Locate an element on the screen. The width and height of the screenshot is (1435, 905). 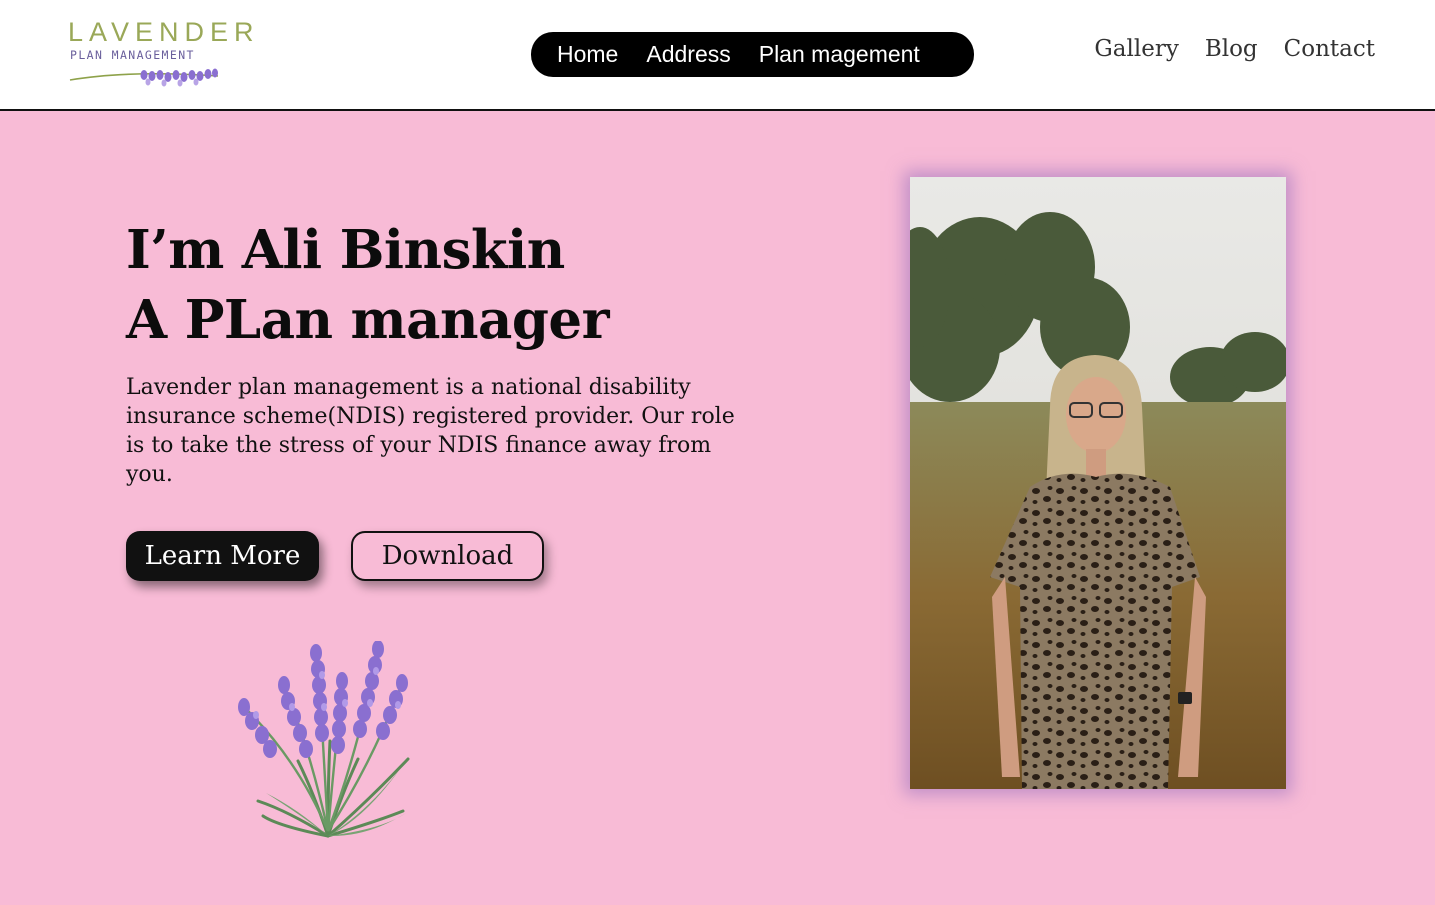
logo-subtitle: PLAN MANAGEMENT is located at coordinates (132, 55).